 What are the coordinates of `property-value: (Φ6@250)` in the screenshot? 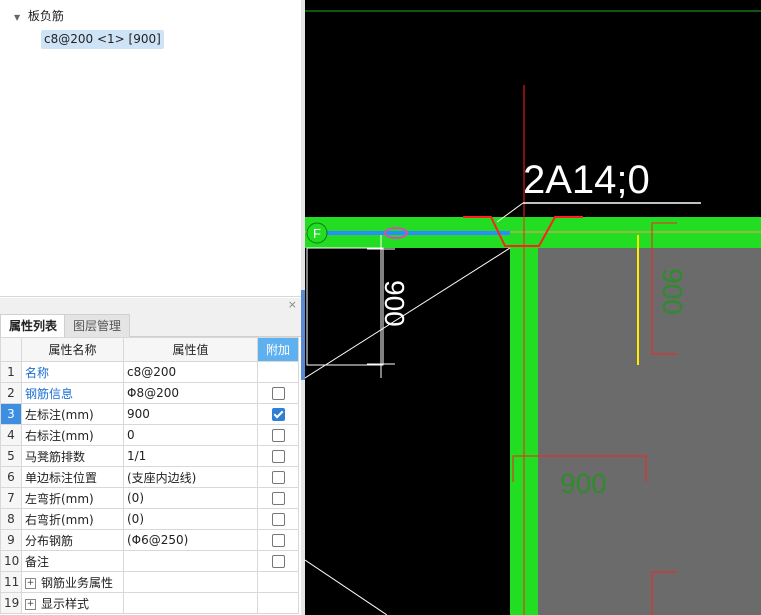 It's located at (190, 540).